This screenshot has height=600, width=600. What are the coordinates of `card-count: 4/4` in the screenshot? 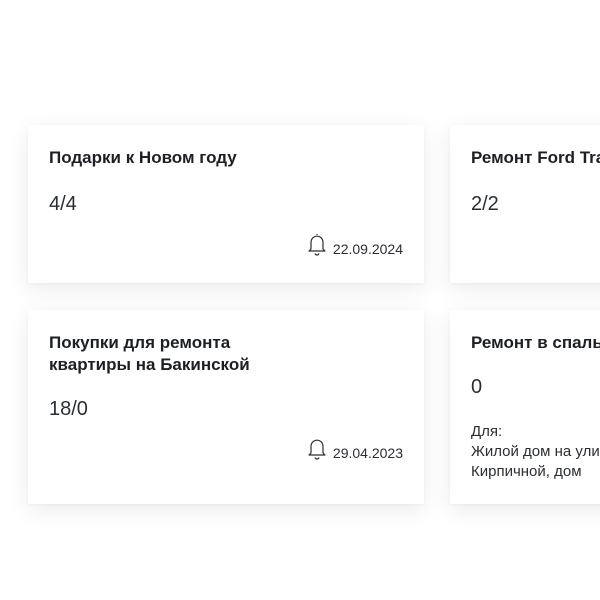 It's located at (63, 204).